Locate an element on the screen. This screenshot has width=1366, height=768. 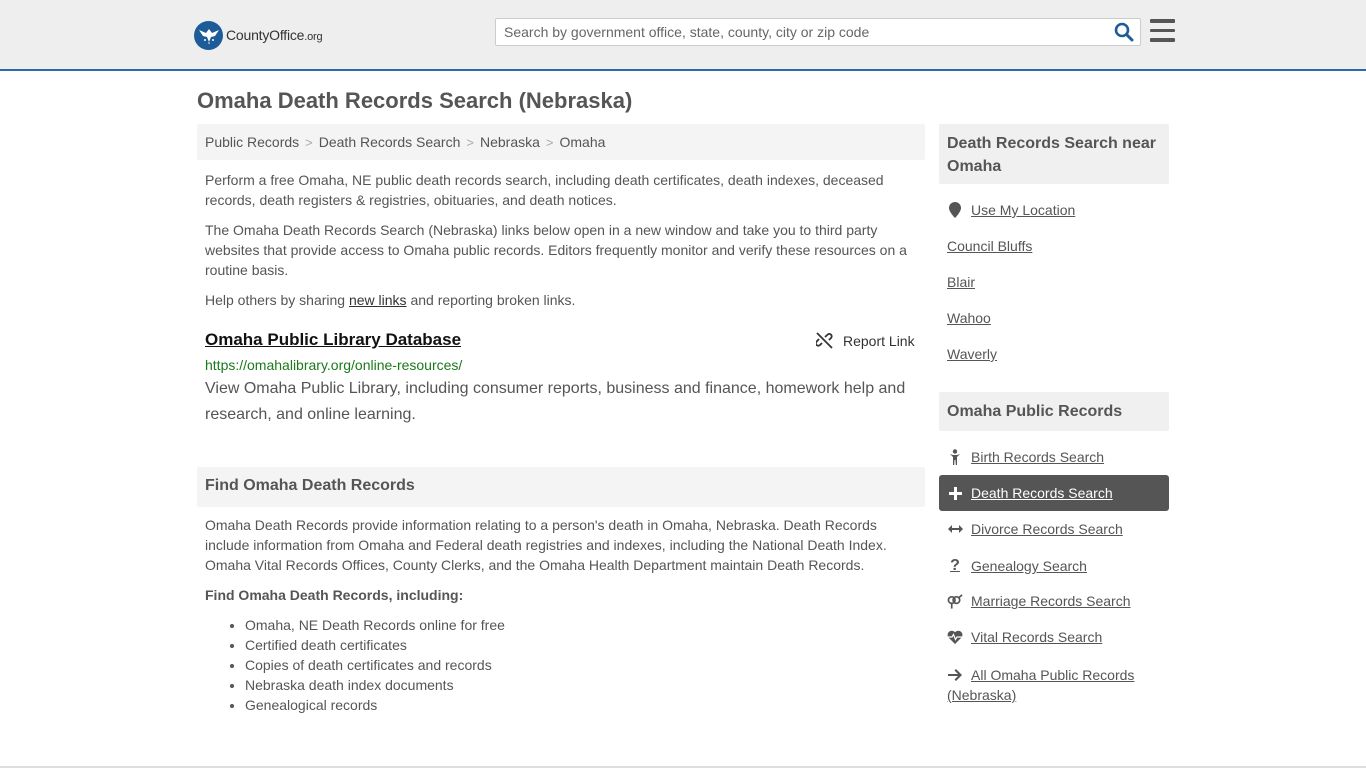
arrow-right-icon is located at coordinates (955, 675).